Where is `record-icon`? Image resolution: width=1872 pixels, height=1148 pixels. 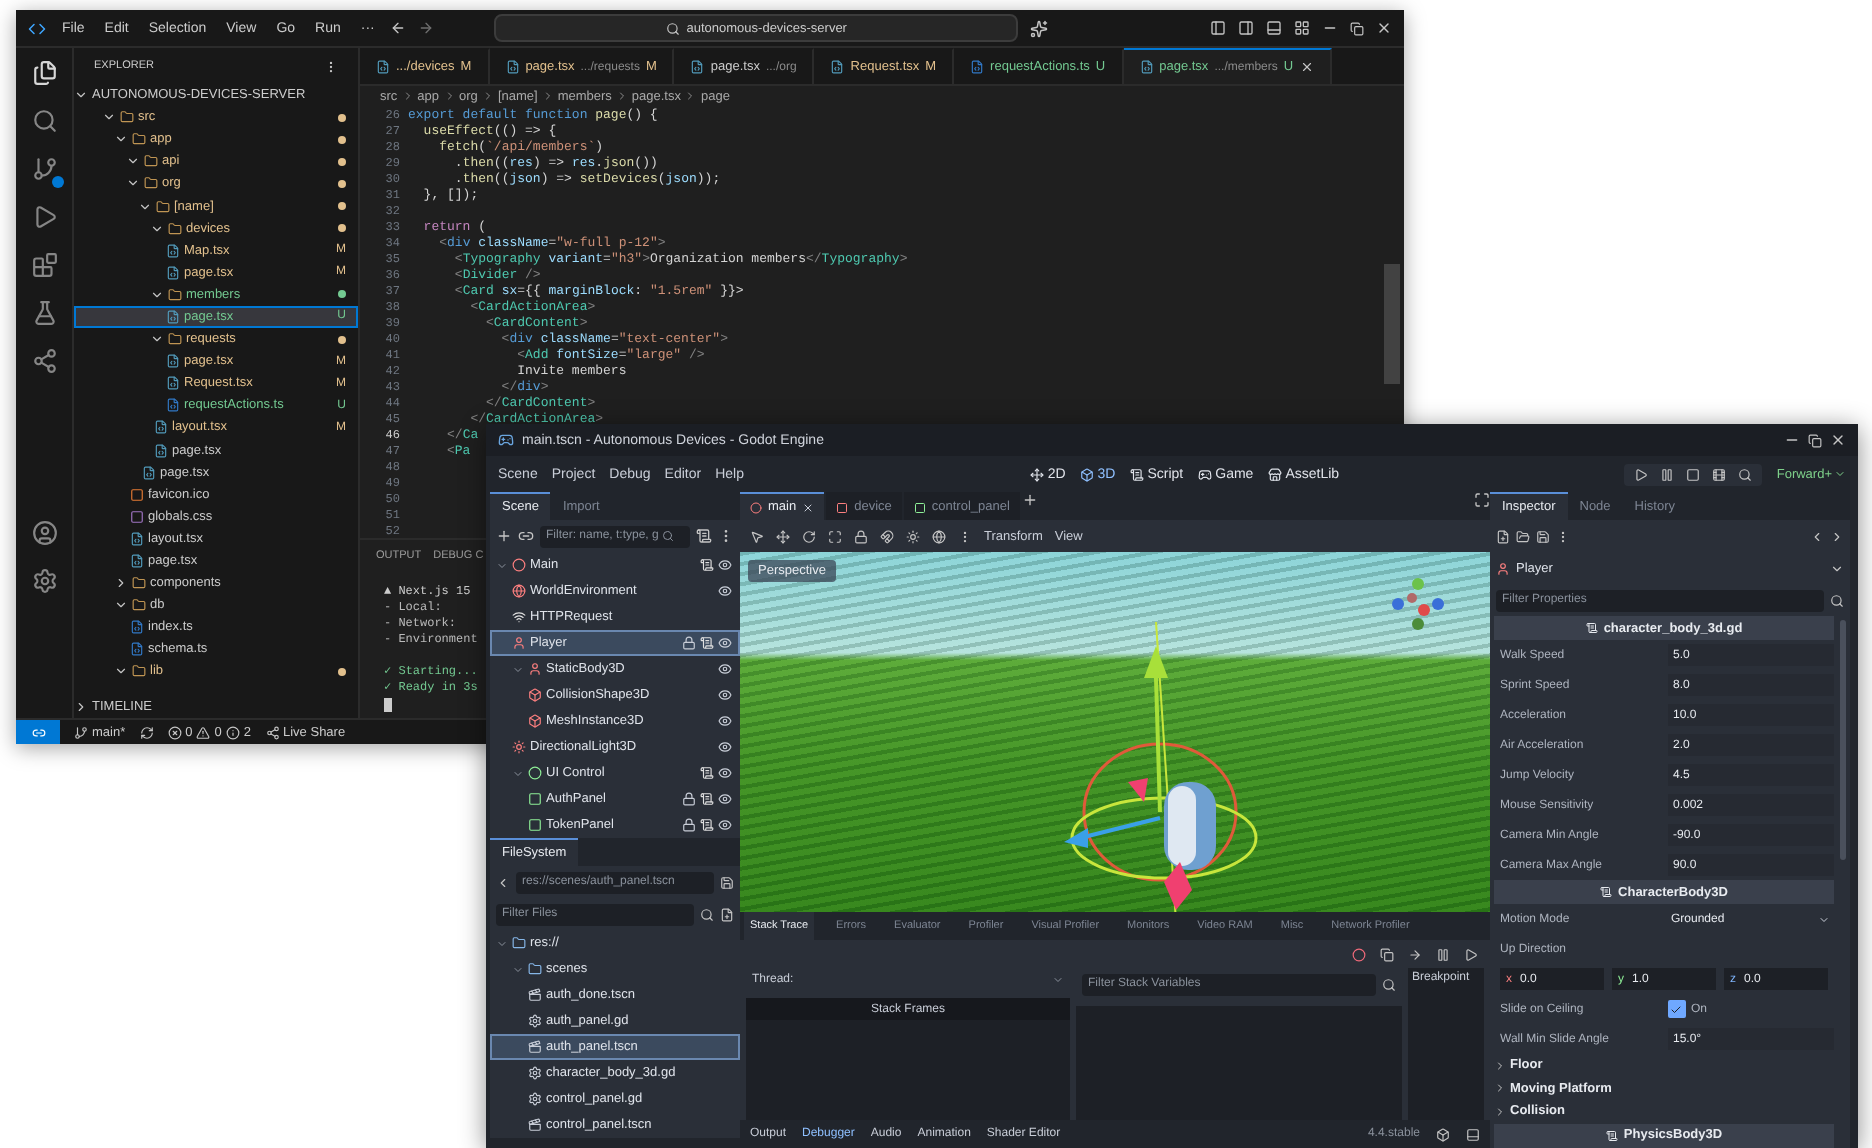 record-icon is located at coordinates (1359, 954).